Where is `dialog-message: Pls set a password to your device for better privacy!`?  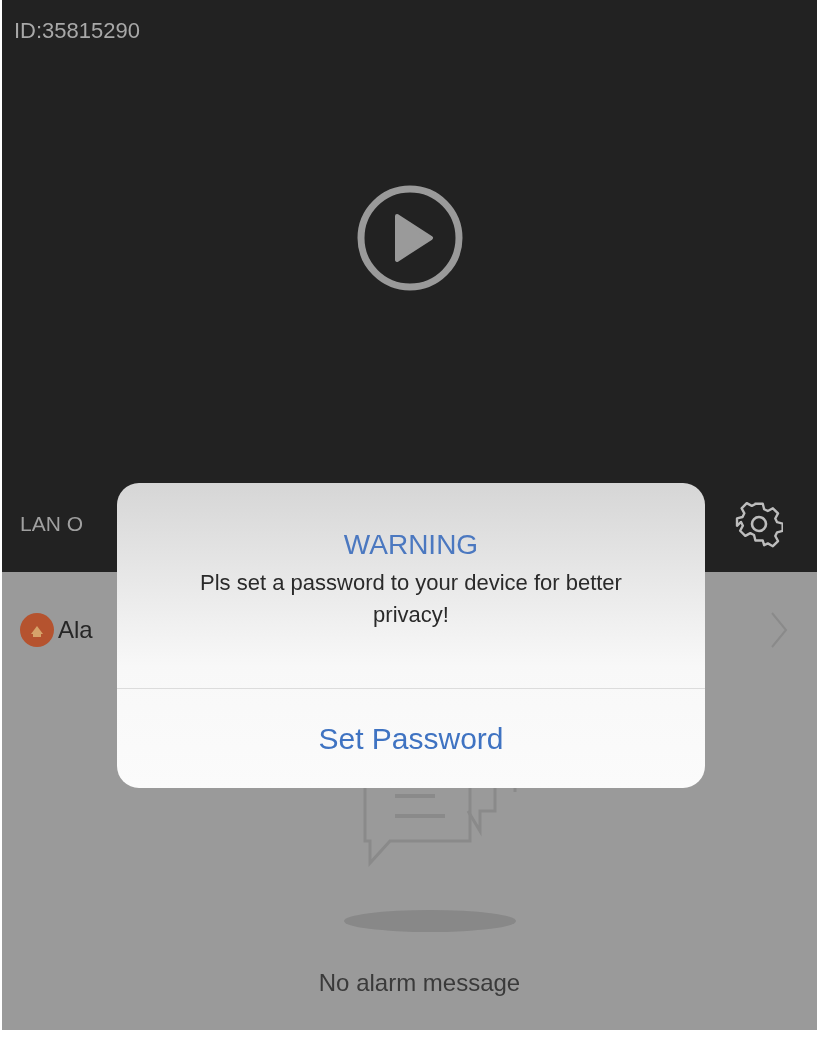 dialog-message: Pls set a password to your device for better privacy! is located at coordinates (411, 599).